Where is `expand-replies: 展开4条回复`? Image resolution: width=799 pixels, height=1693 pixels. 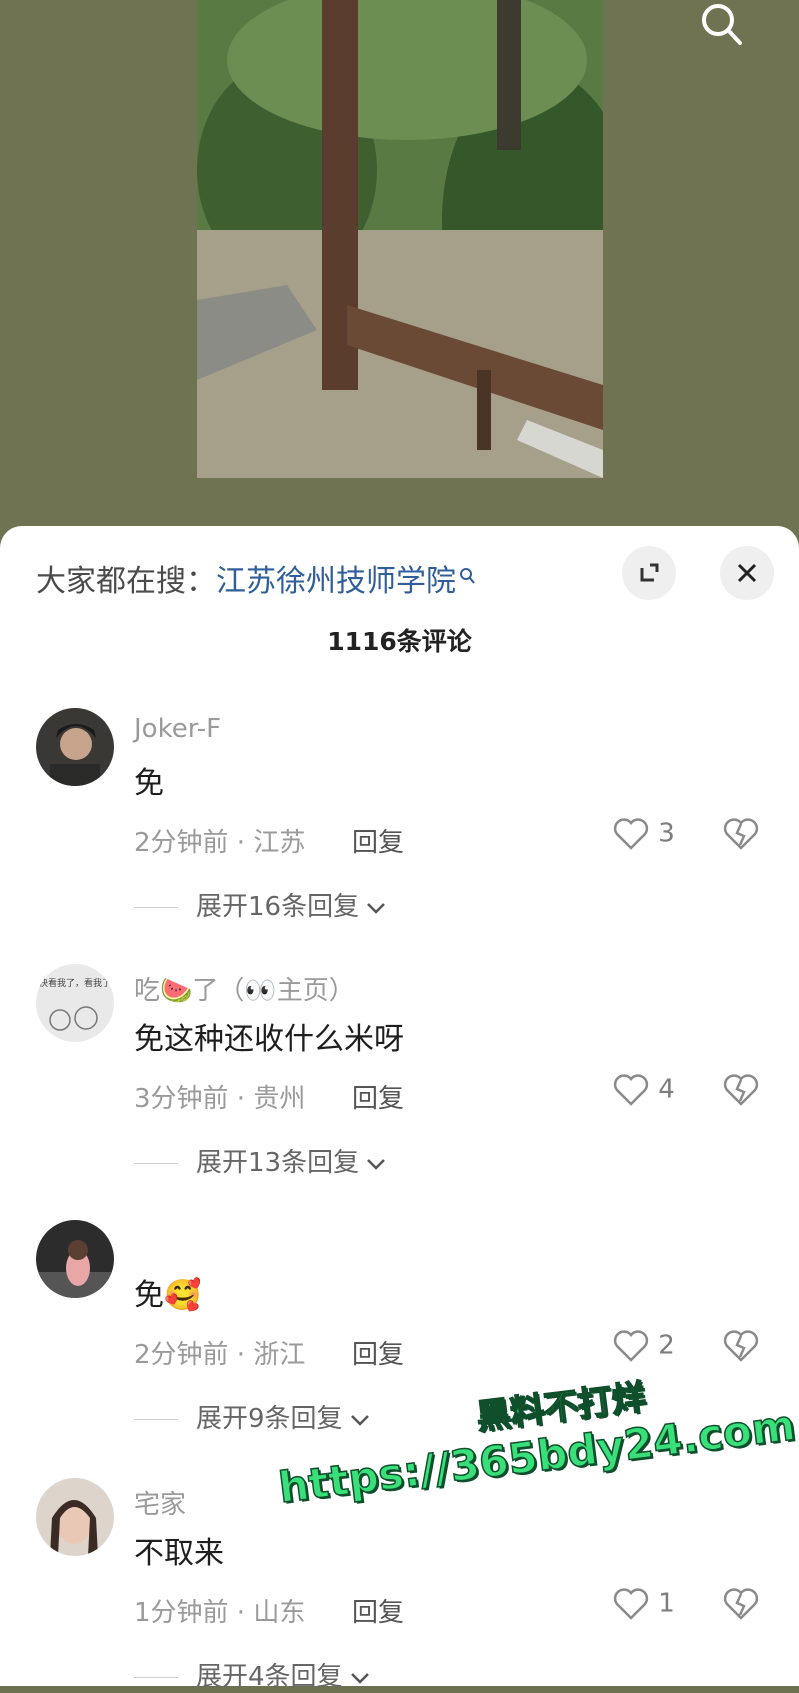
expand-replies: 展开4条回复 is located at coordinates (252, 1674).